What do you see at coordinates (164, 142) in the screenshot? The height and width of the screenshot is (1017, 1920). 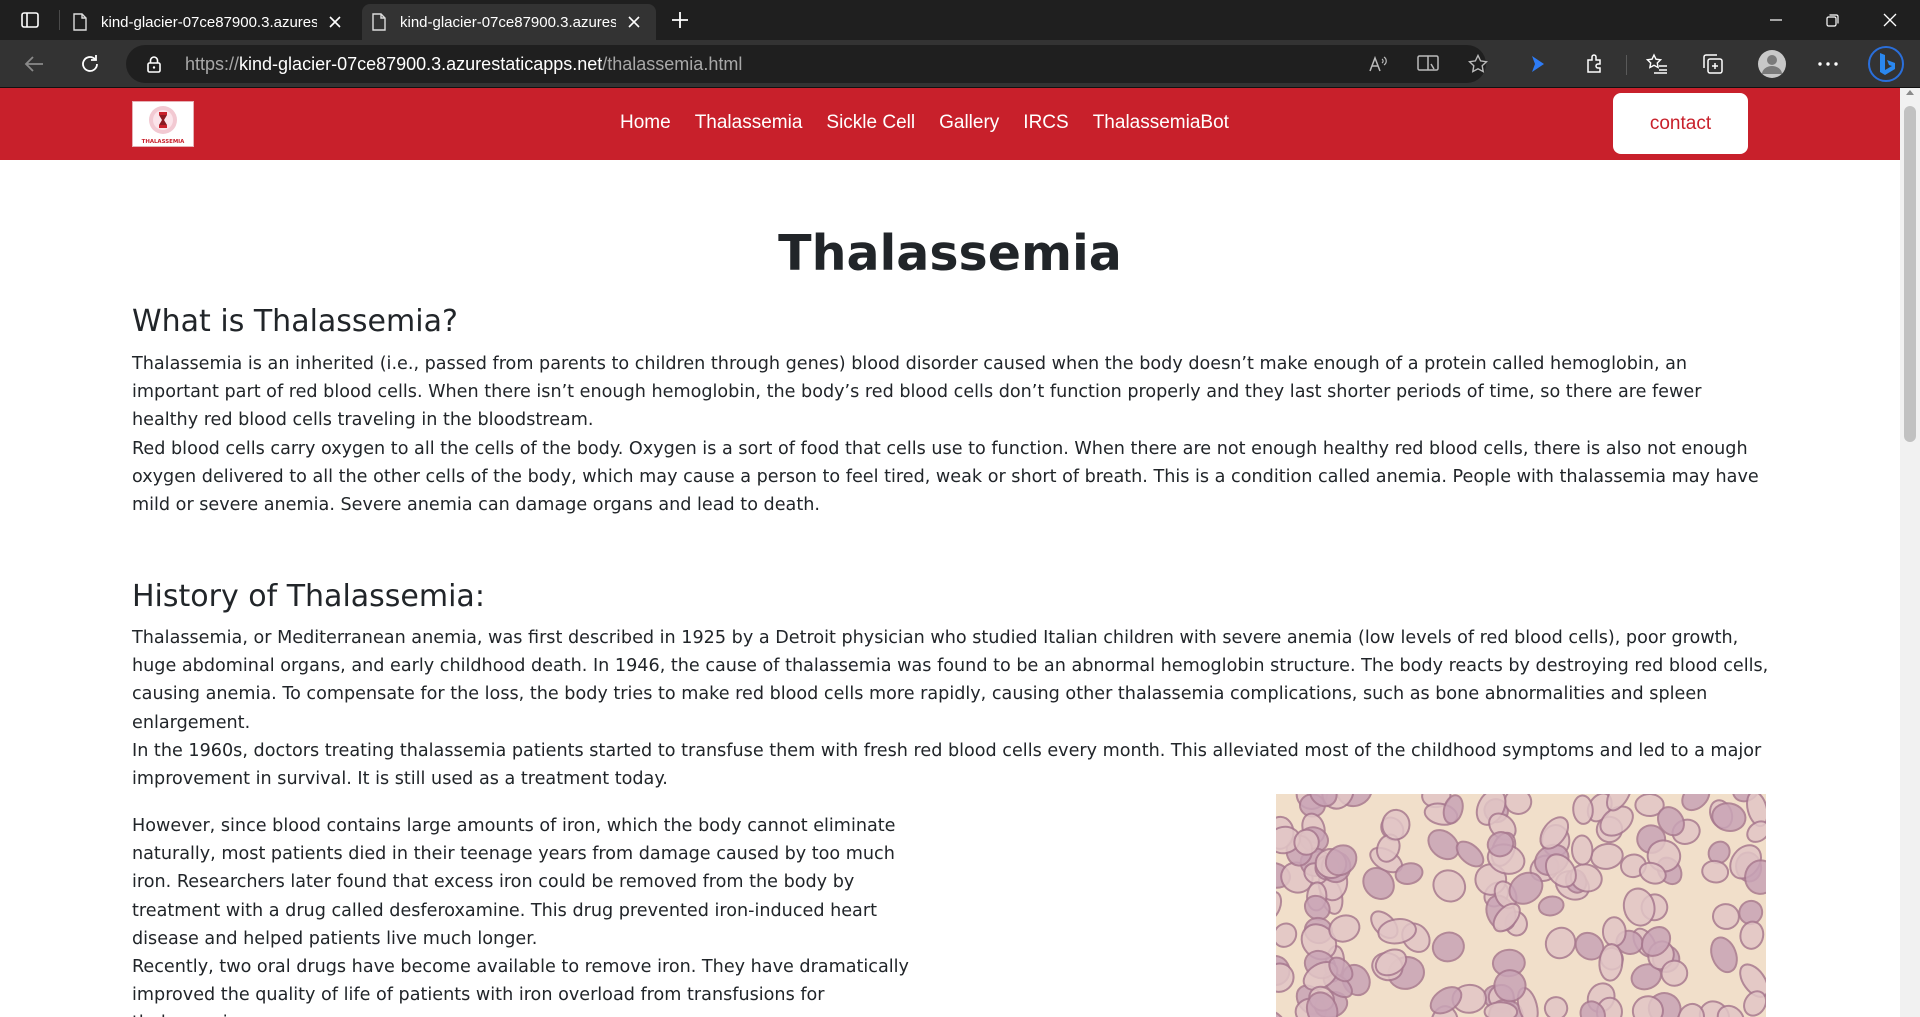 I see `logo-wordmark: THALASSEMIA` at bounding box center [164, 142].